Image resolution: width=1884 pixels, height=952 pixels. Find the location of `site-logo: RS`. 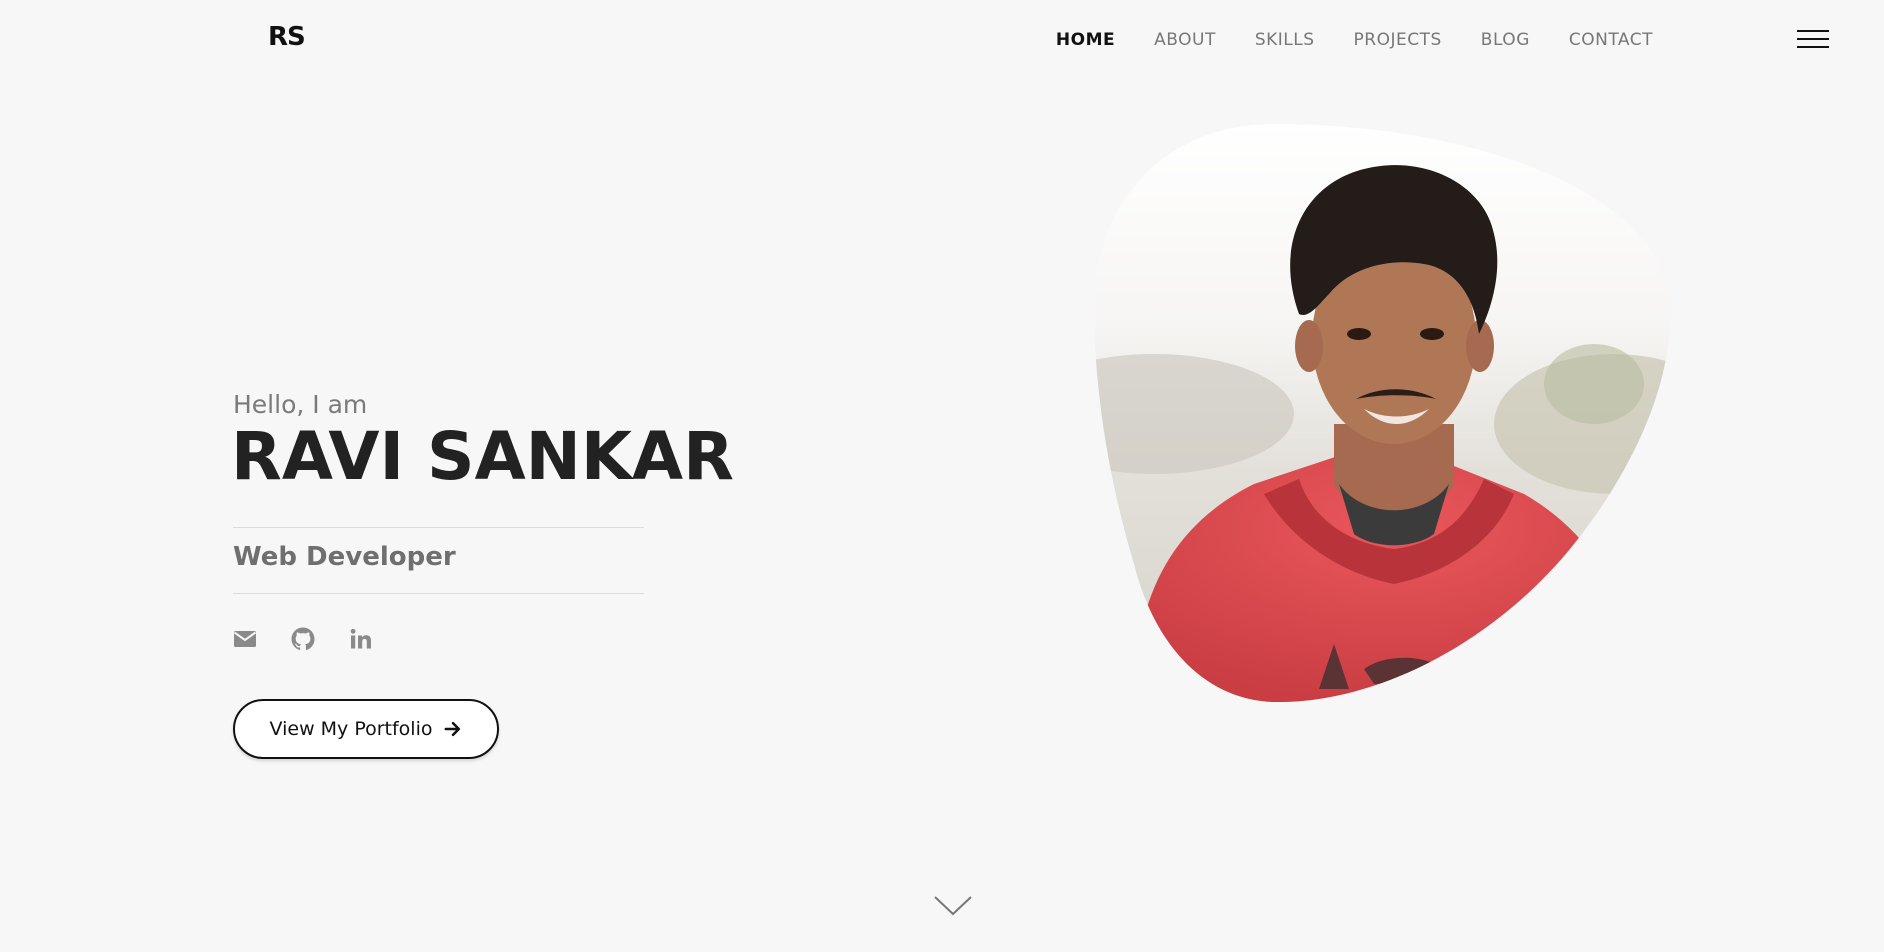

site-logo: RS is located at coordinates (287, 37).